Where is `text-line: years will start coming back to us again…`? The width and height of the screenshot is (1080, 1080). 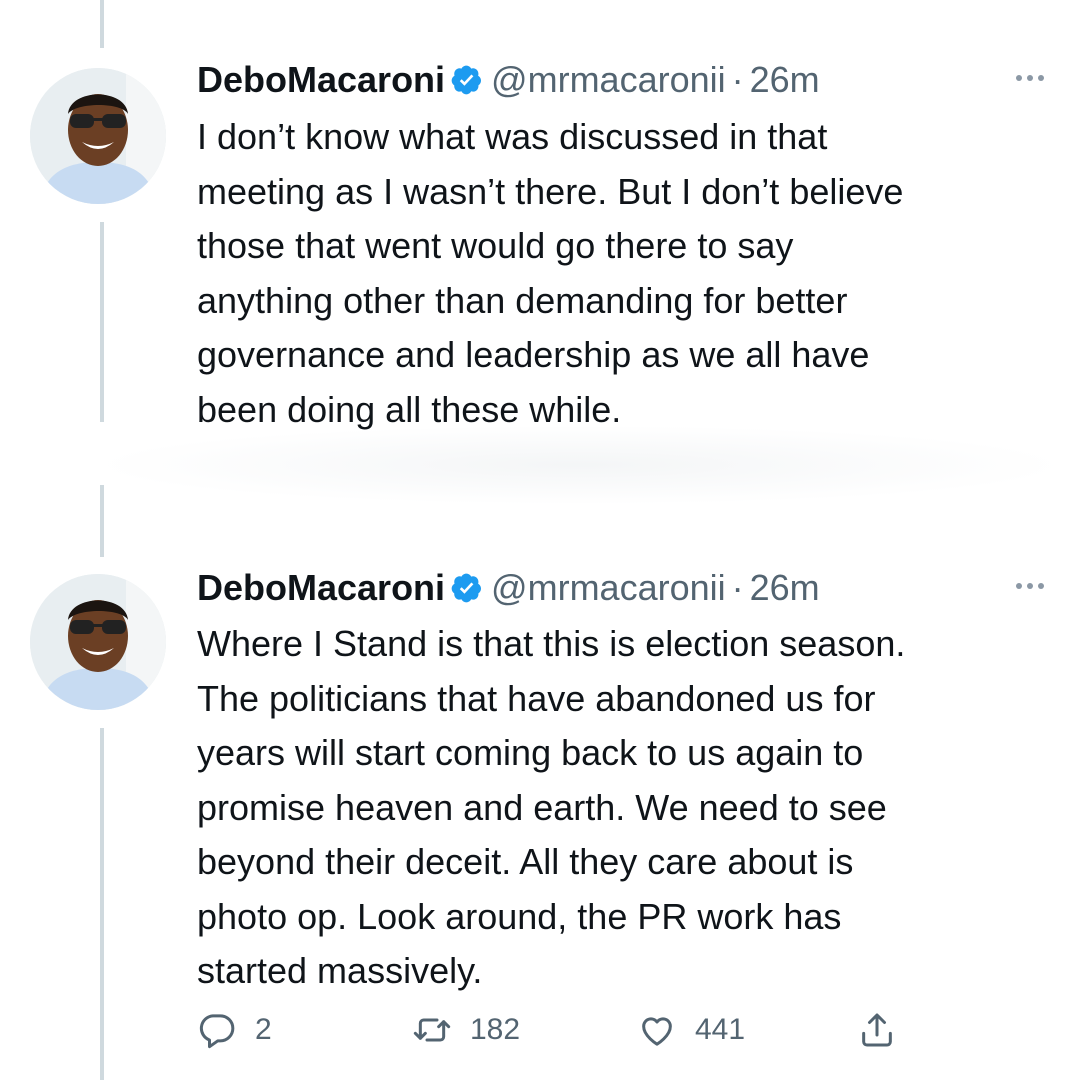
text-line: years will start coming back to us again… is located at coordinates (530, 752).